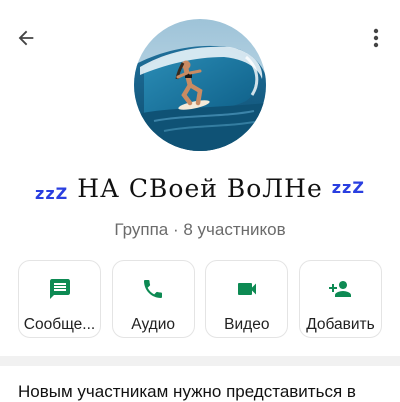  What do you see at coordinates (200, 361) in the screenshot?
I see `section-divider` at bounding box center [200, 361].